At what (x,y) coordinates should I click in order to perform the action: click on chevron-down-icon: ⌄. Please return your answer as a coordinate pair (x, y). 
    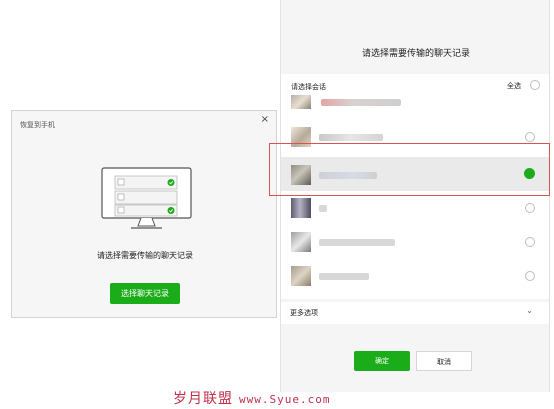
    Looking at the image, I should click on (529, 310).